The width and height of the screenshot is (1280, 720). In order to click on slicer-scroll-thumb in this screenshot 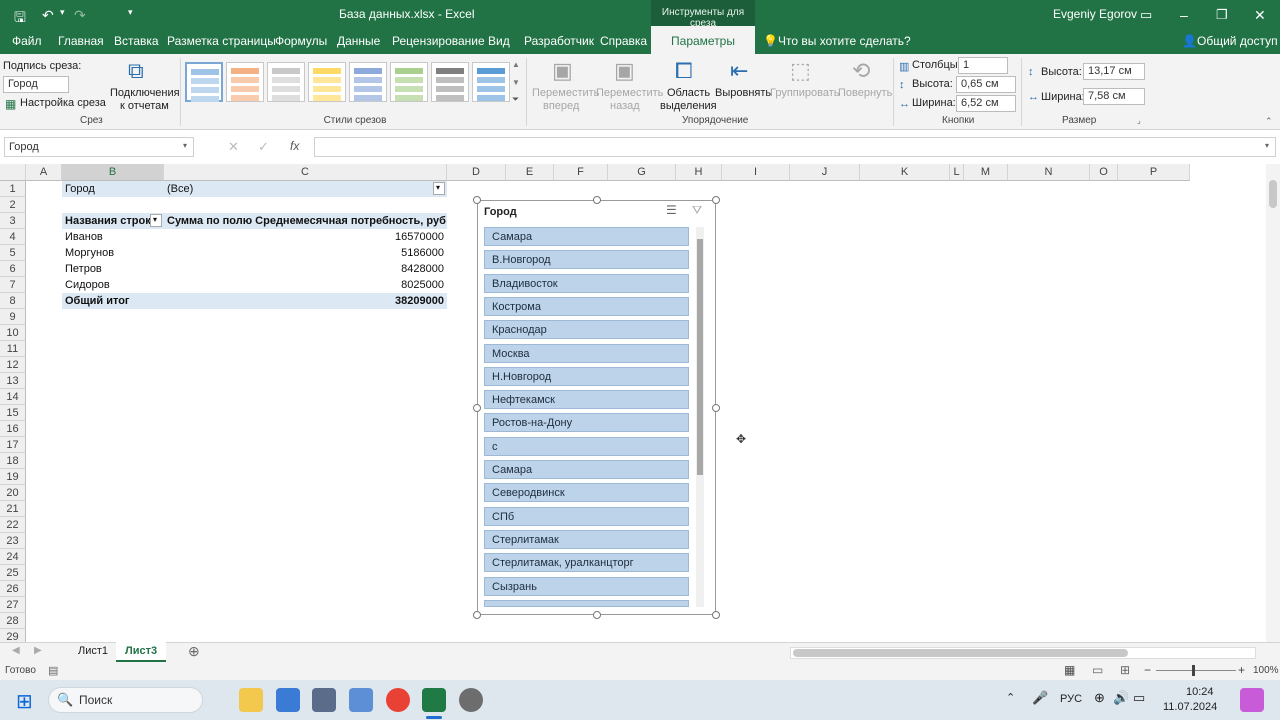, I will do `click(700, 357)`.